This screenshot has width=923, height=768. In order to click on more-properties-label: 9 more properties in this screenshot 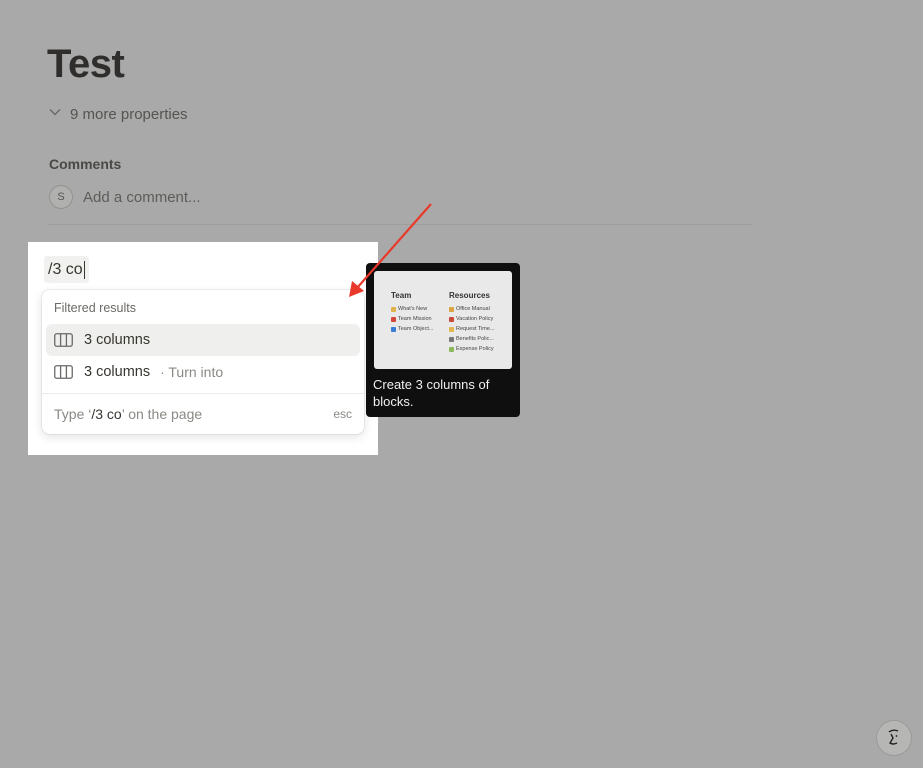, I will do `click(129, 114)`.